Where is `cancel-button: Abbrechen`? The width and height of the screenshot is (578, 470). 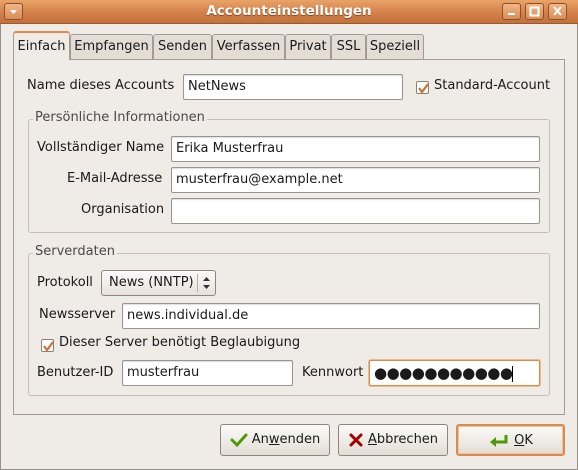
cancel-button: Abbrechen is located at coordinates (393, 440).